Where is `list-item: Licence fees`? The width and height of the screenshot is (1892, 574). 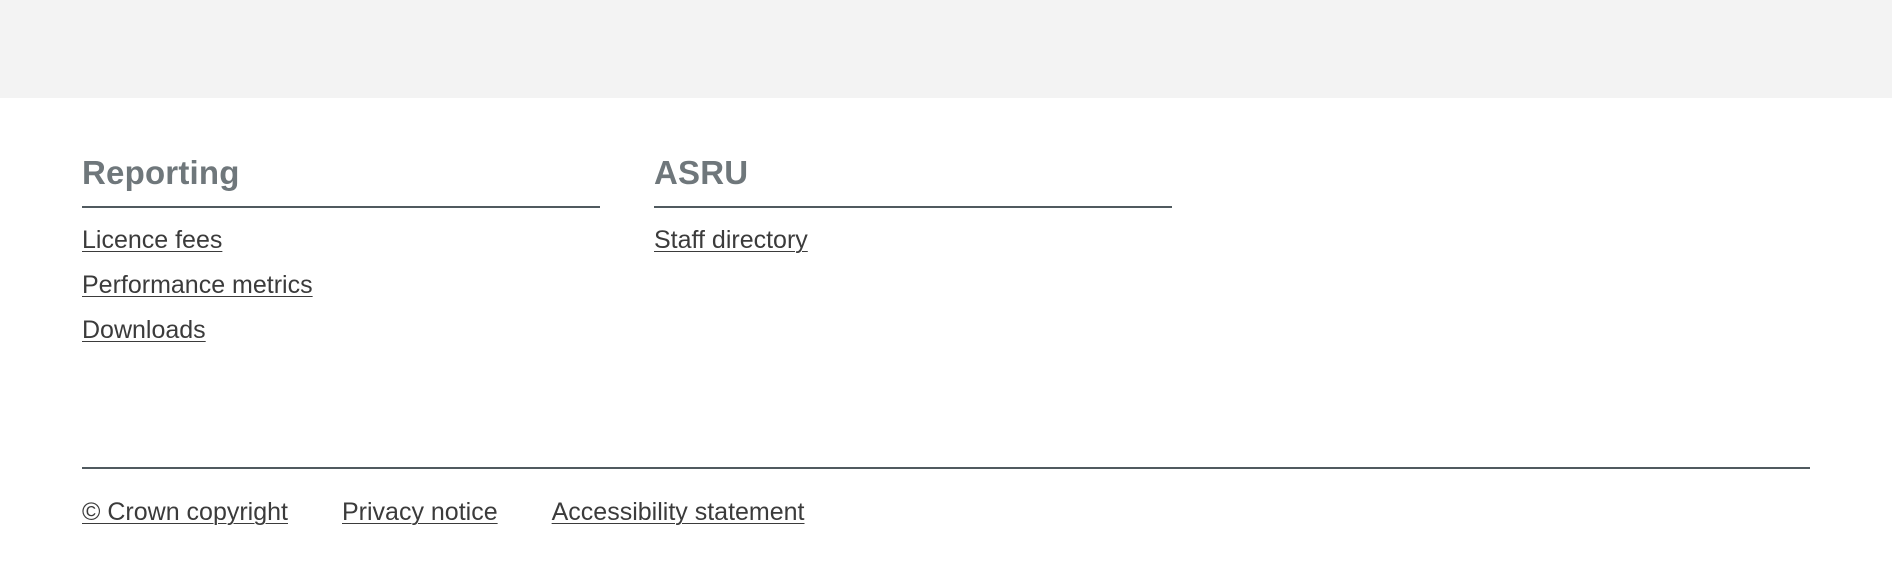 list-item: Licence fees is located at coordinates (341, 242).